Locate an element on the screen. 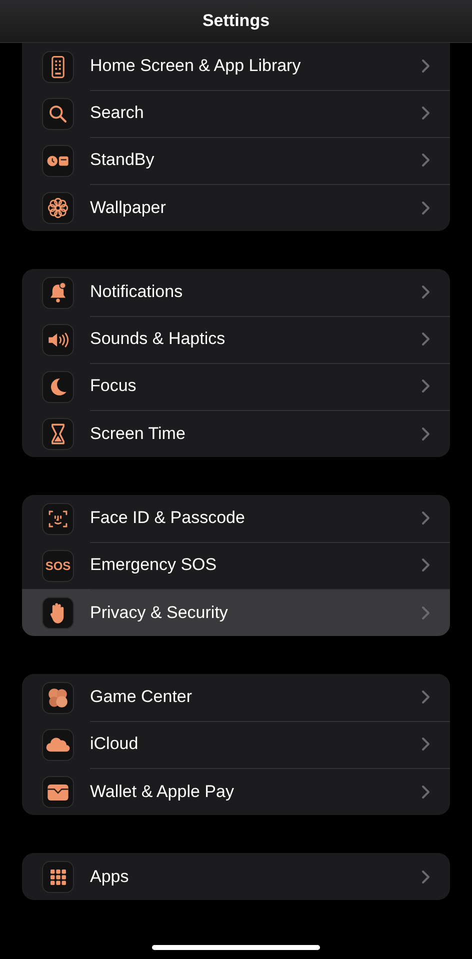 This screenshot has height=959, width=472. sos-icon: SOS is located at coordinates (58, 566).